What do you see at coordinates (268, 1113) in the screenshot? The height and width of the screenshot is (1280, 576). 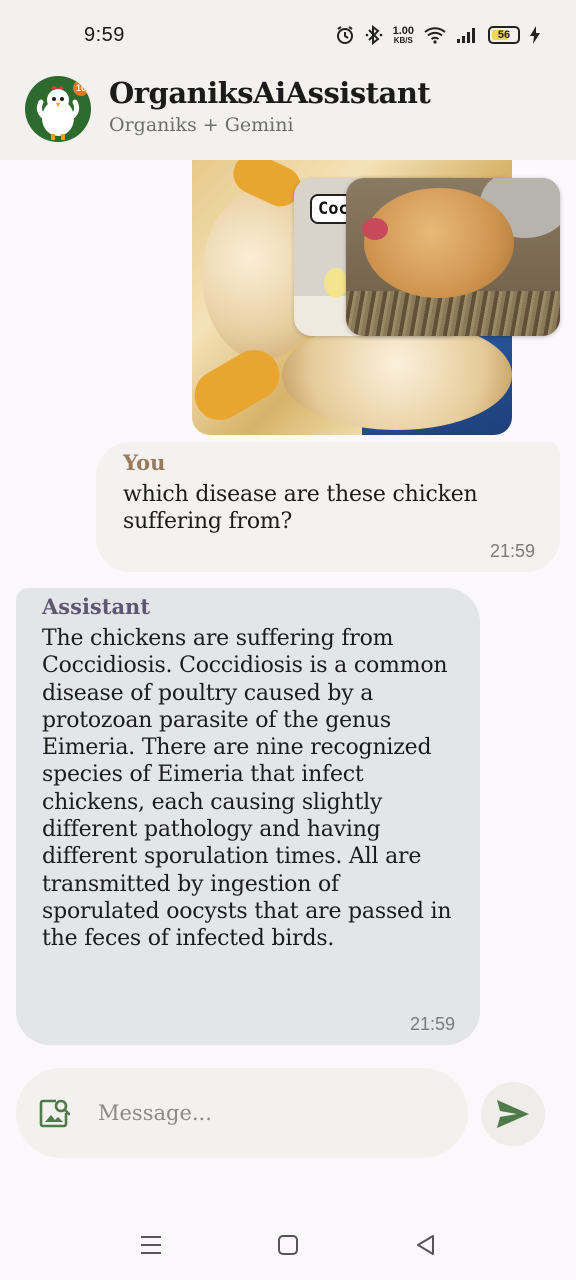 I see `message-input` at bounding box center [268, 1113].